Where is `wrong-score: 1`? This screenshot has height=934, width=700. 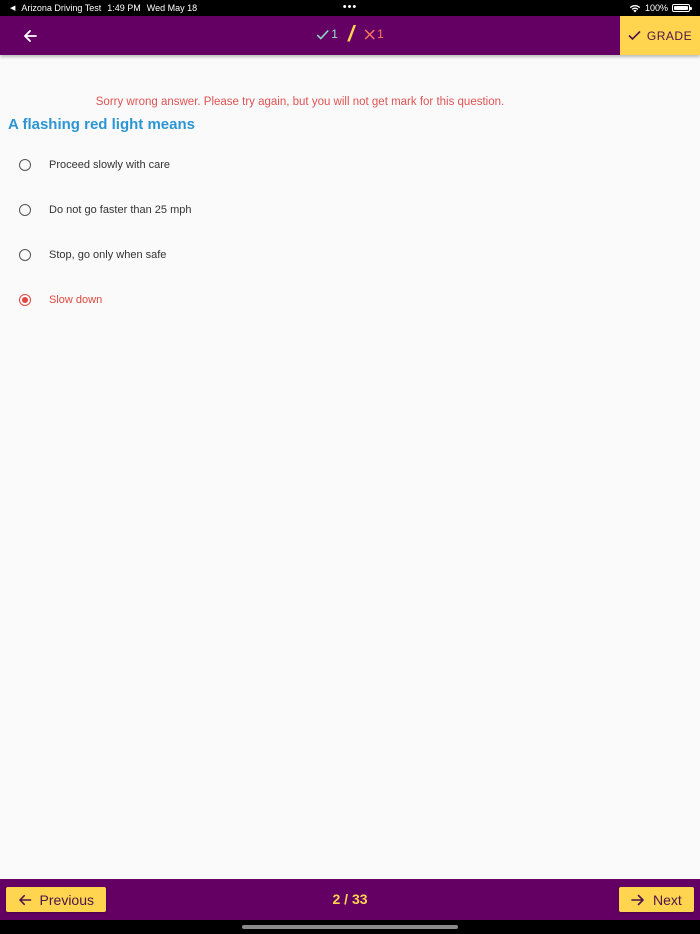 wrong-score: 1 is located at coordinates (374, 34).